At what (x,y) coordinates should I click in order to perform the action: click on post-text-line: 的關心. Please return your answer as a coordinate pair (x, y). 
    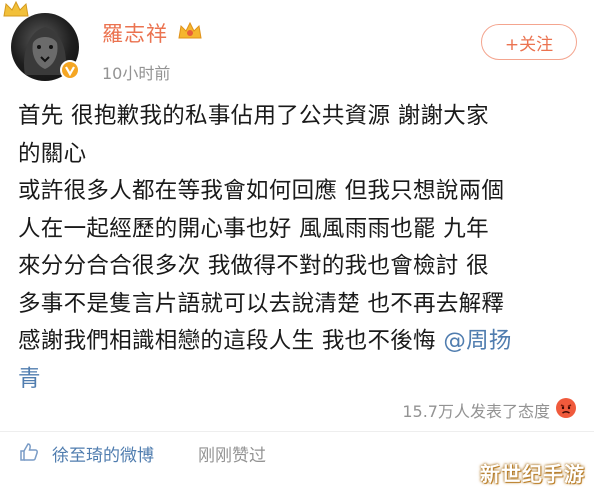
    Looking at the image, I should click on (52, 153).